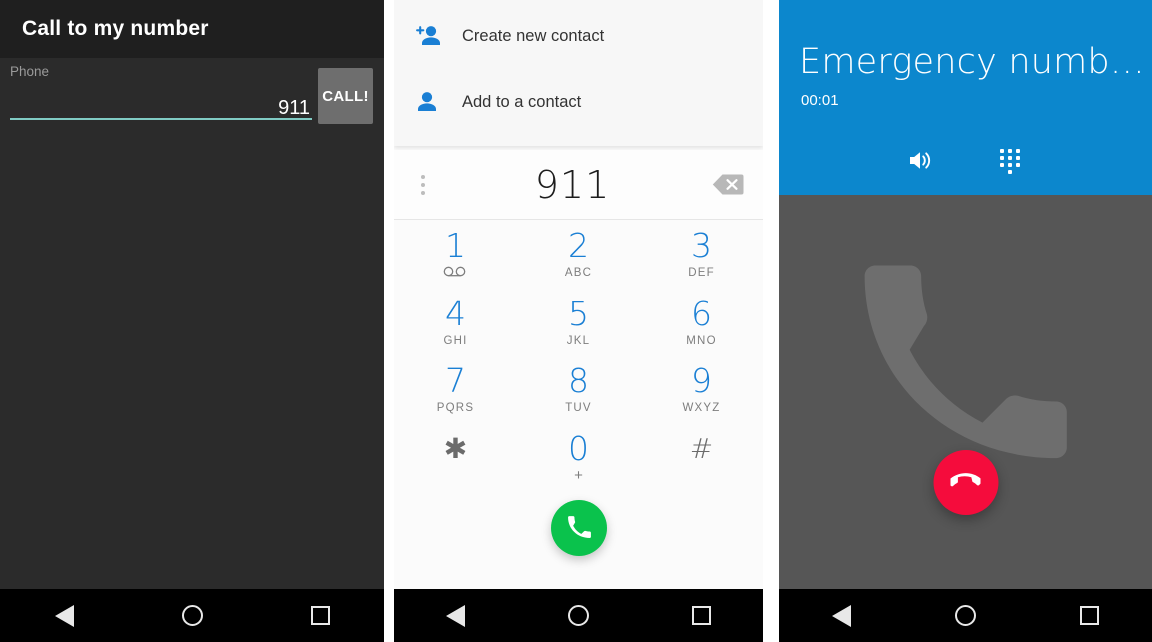 This screenshot has width=1152, height=642. I want to click on dialpad-key-5: 5 JKL, so click(578, 323).